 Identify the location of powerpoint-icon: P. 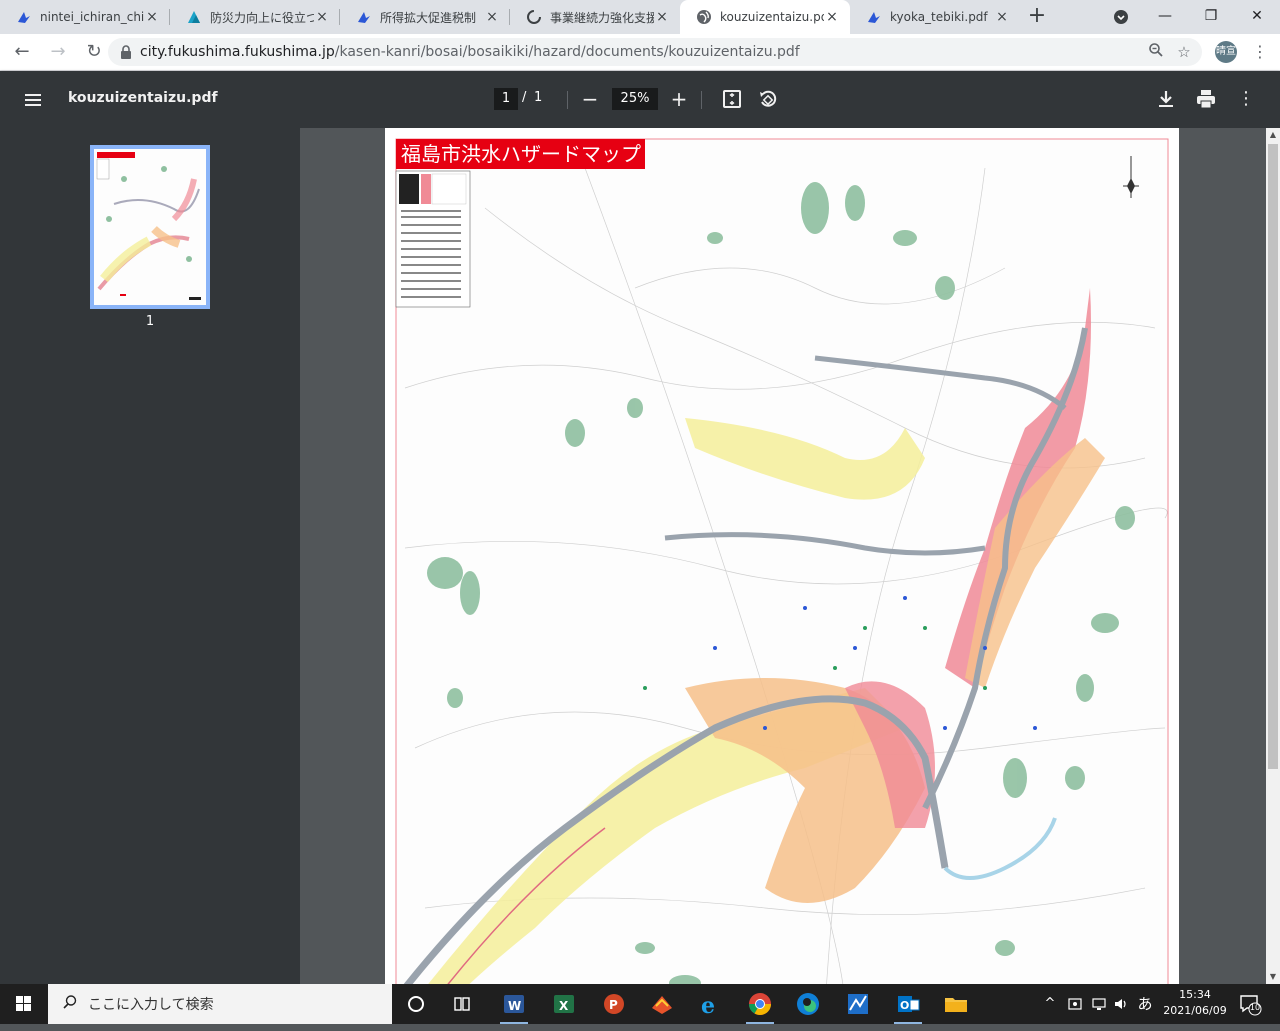
(614, 1004).